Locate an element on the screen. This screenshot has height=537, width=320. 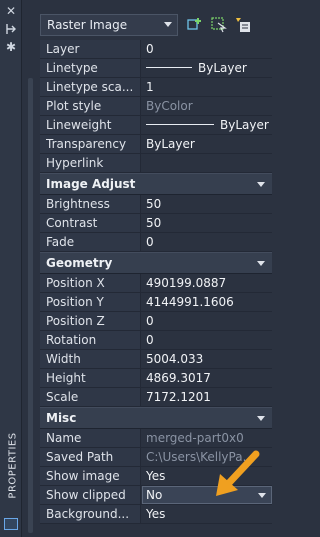
prop-label: Scale is located at coordinates (62, 397).